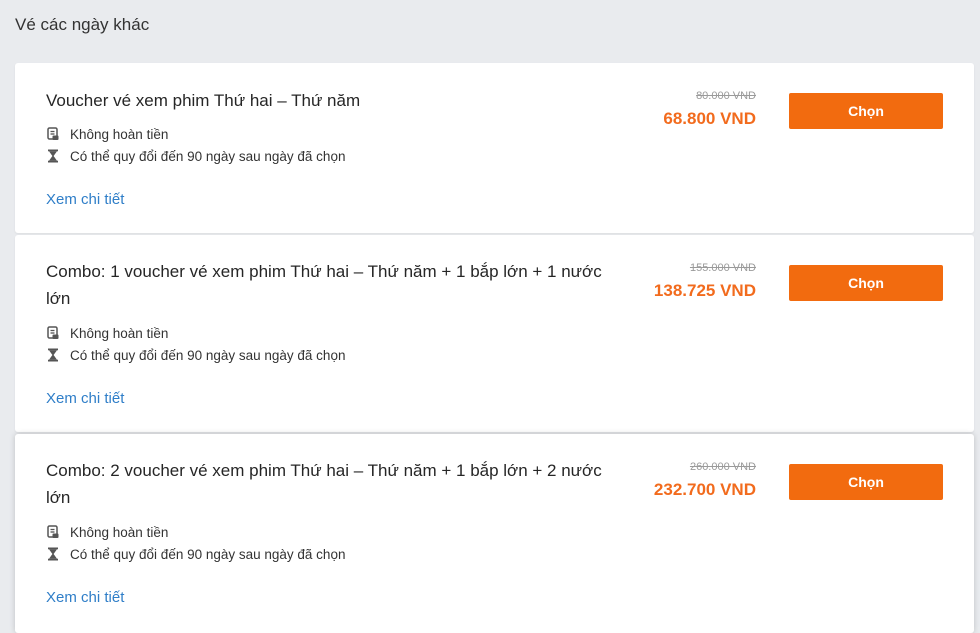 Image resolution: width=980 pixels, height=633 pixels. I want to click on discount-price: 68.800 VND, so click(709, 118).